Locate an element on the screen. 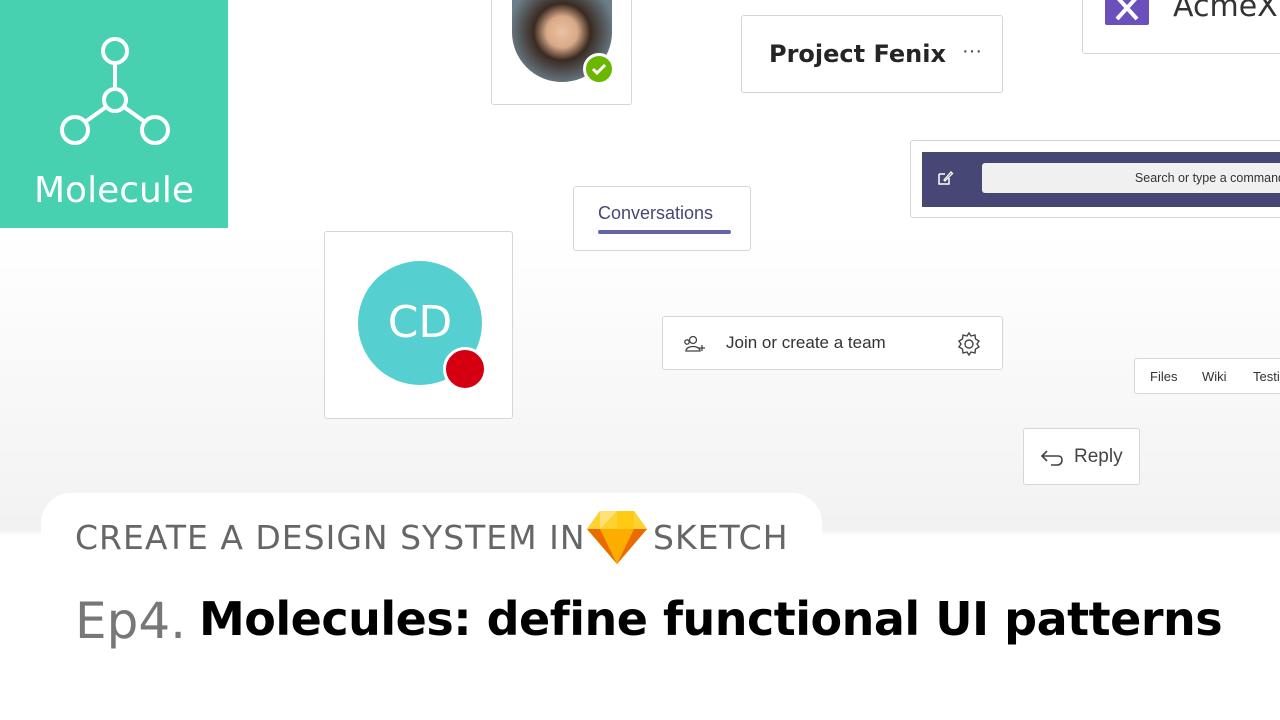 The width and height of the screenshot is (1280, 720). tab-conversations: Conversations is located at coordinates (662, 218).